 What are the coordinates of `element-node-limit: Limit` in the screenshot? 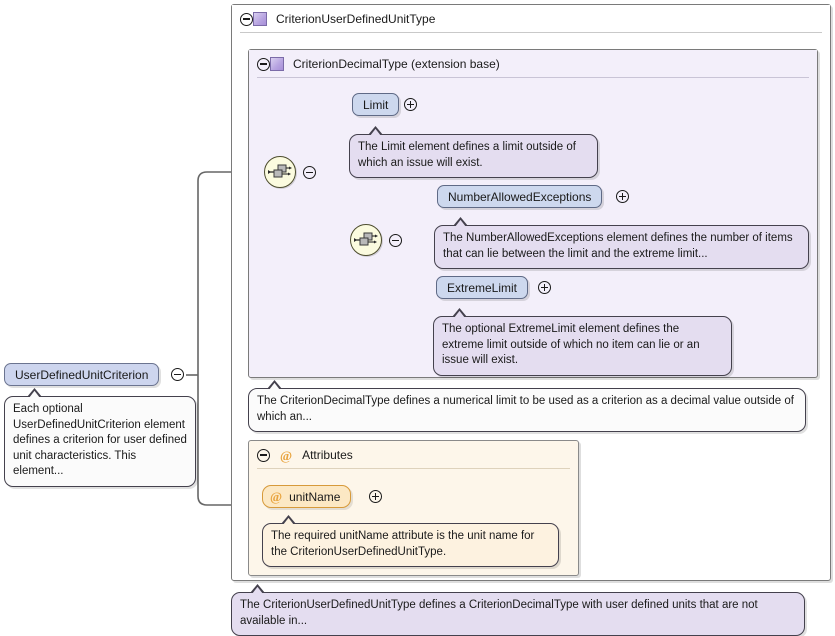 It's located at (376, 104).